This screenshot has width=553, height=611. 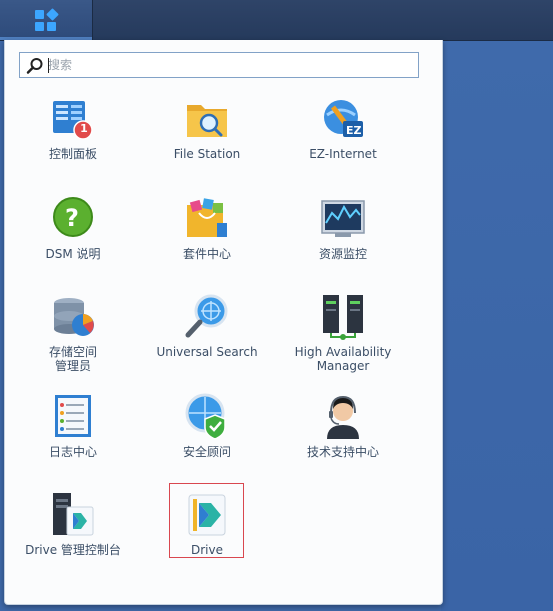 What do you see at coordinates (207, 217) in the screenshot?
I see `package-center-icon` at bounding box center [207, 217].